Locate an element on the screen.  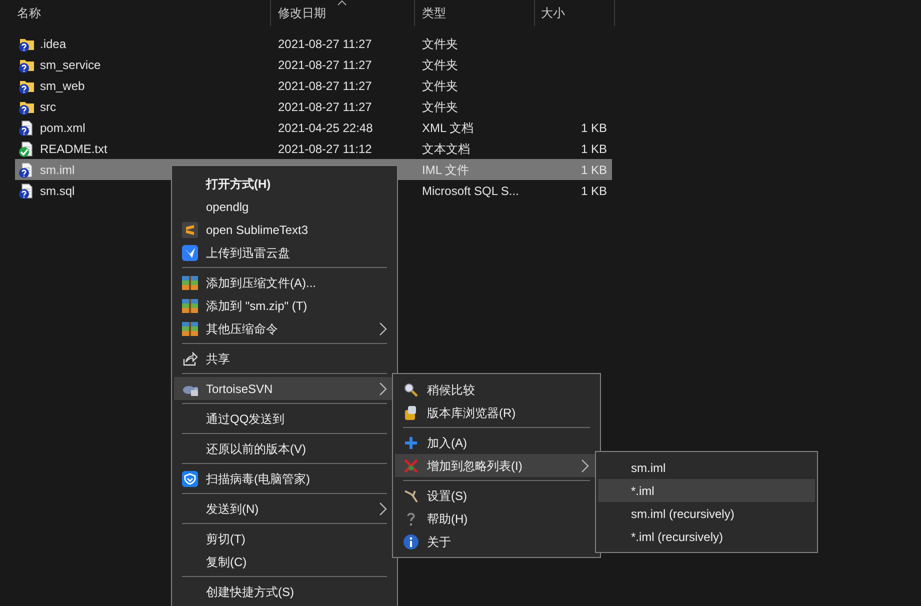
file-type: 文本文档 is located at coordinates (446, 149).